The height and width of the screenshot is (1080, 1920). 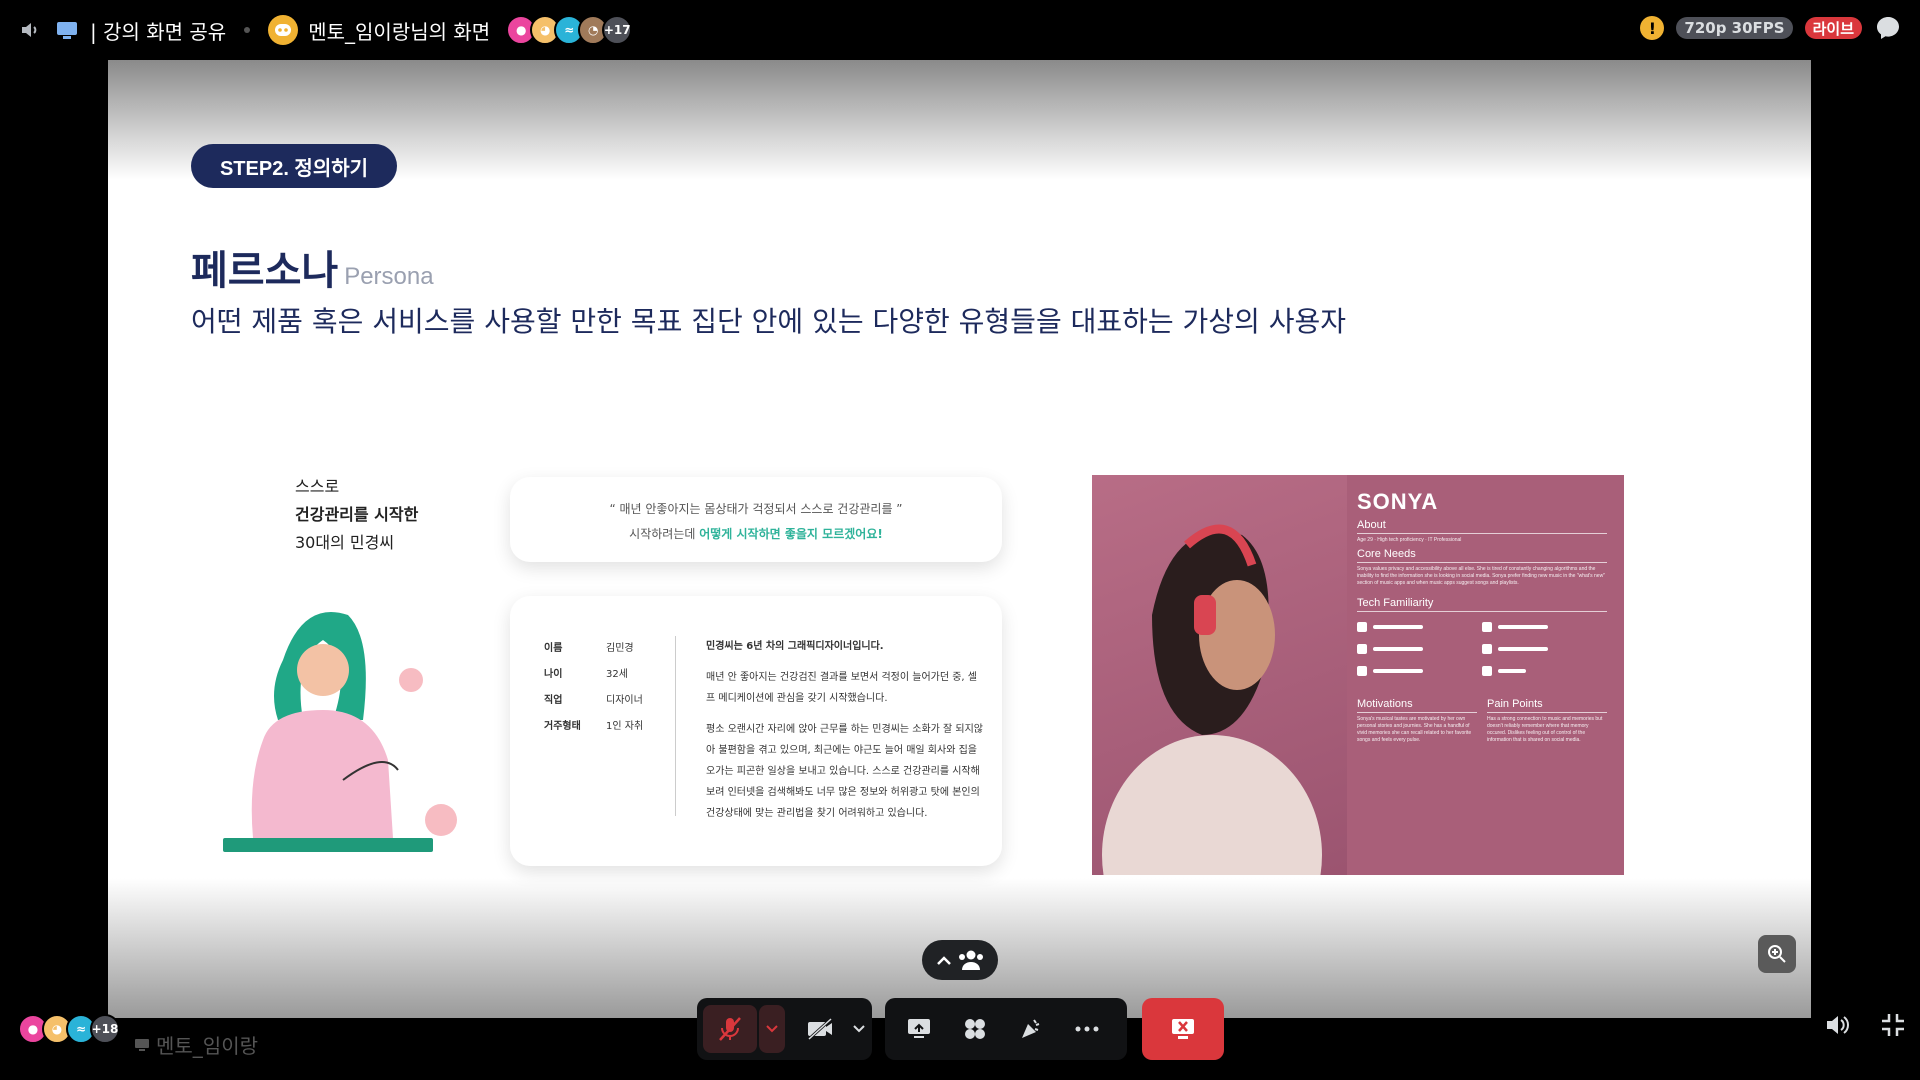 I want to click on camera-button, so click(x=820, y=1029).